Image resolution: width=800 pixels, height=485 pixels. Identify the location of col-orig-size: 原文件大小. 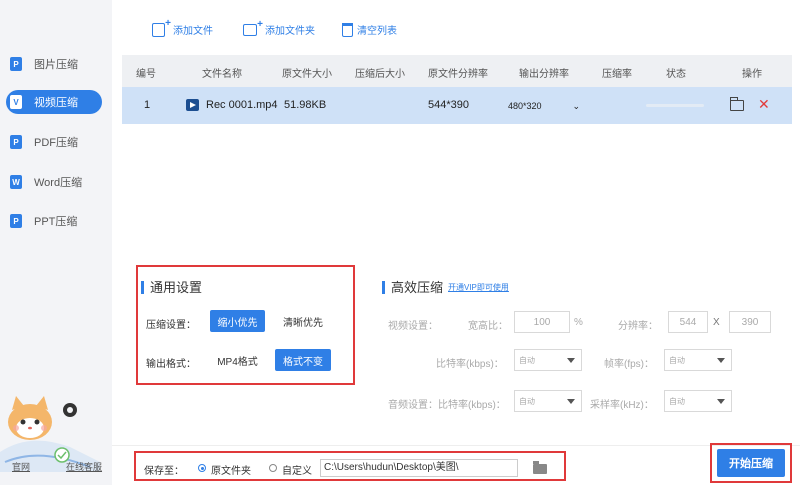
(307, 74).